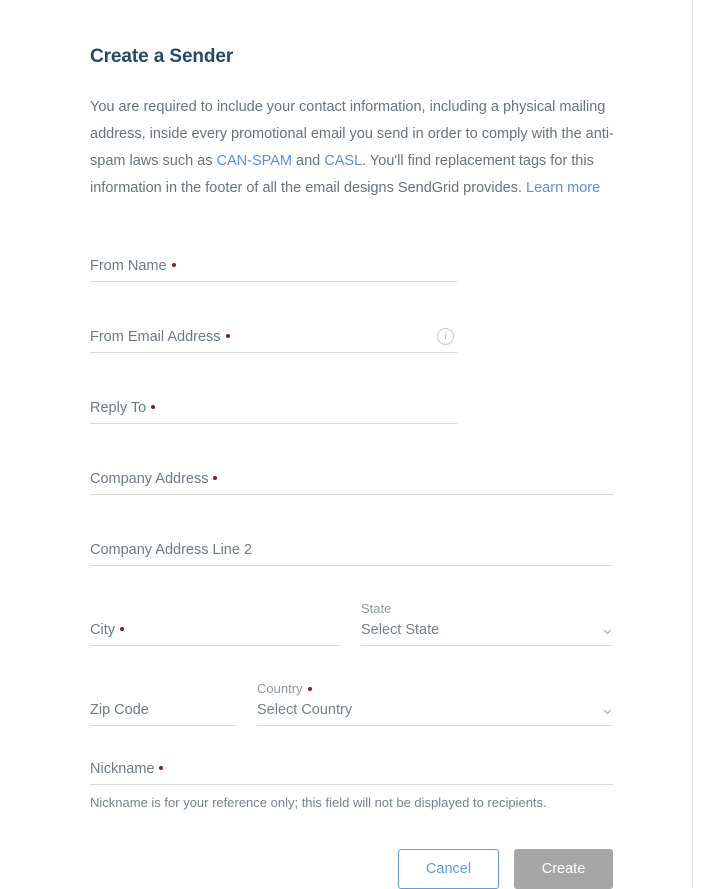 The image size is (704, 889). I want to click on from-email-input: From Email Address i, so click(273, 340).